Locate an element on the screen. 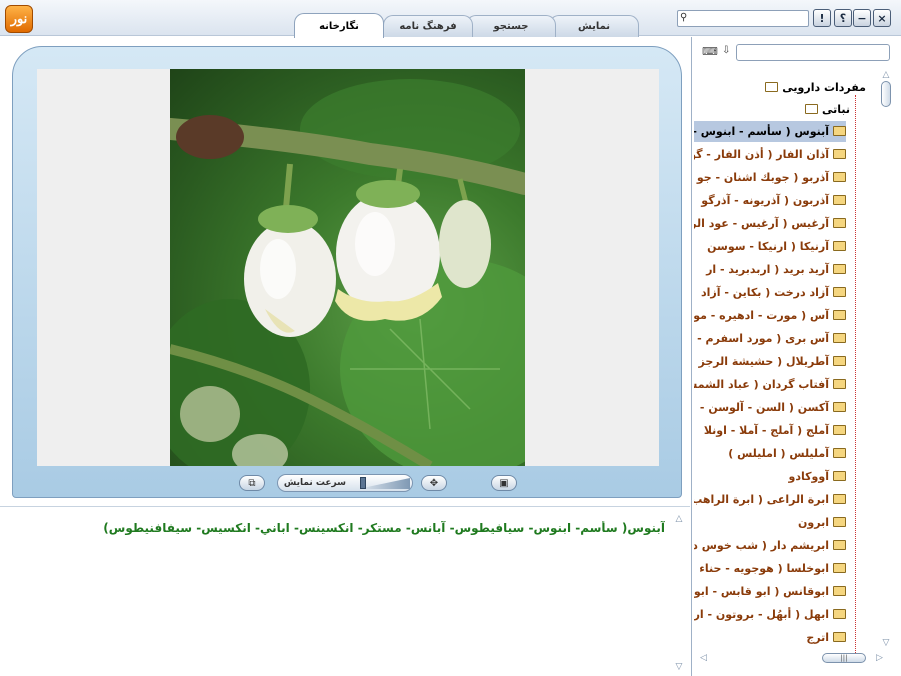  tree-item-label: ابرون is located at coordinates (813, 522).